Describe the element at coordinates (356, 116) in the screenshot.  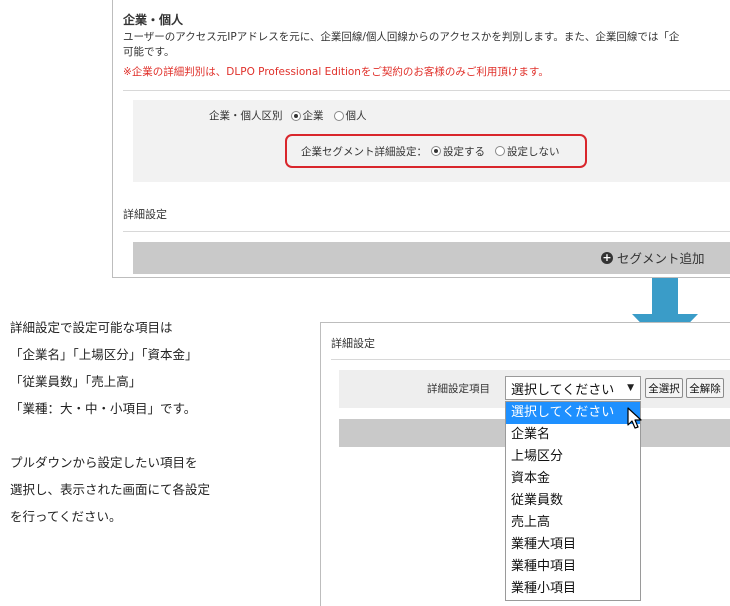
I see `type-option-individual-label: 個人` at that location.